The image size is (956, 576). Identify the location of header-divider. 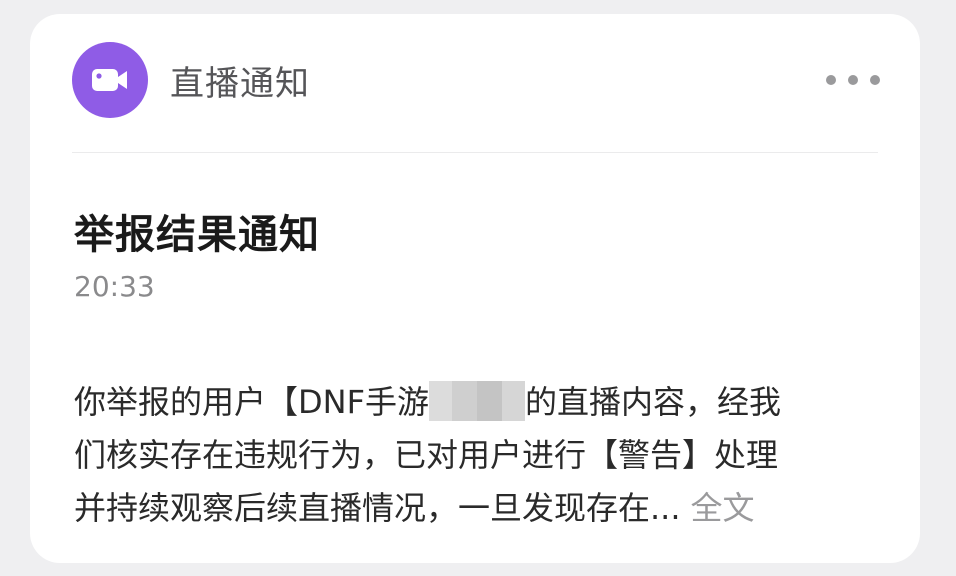
(475, 152).